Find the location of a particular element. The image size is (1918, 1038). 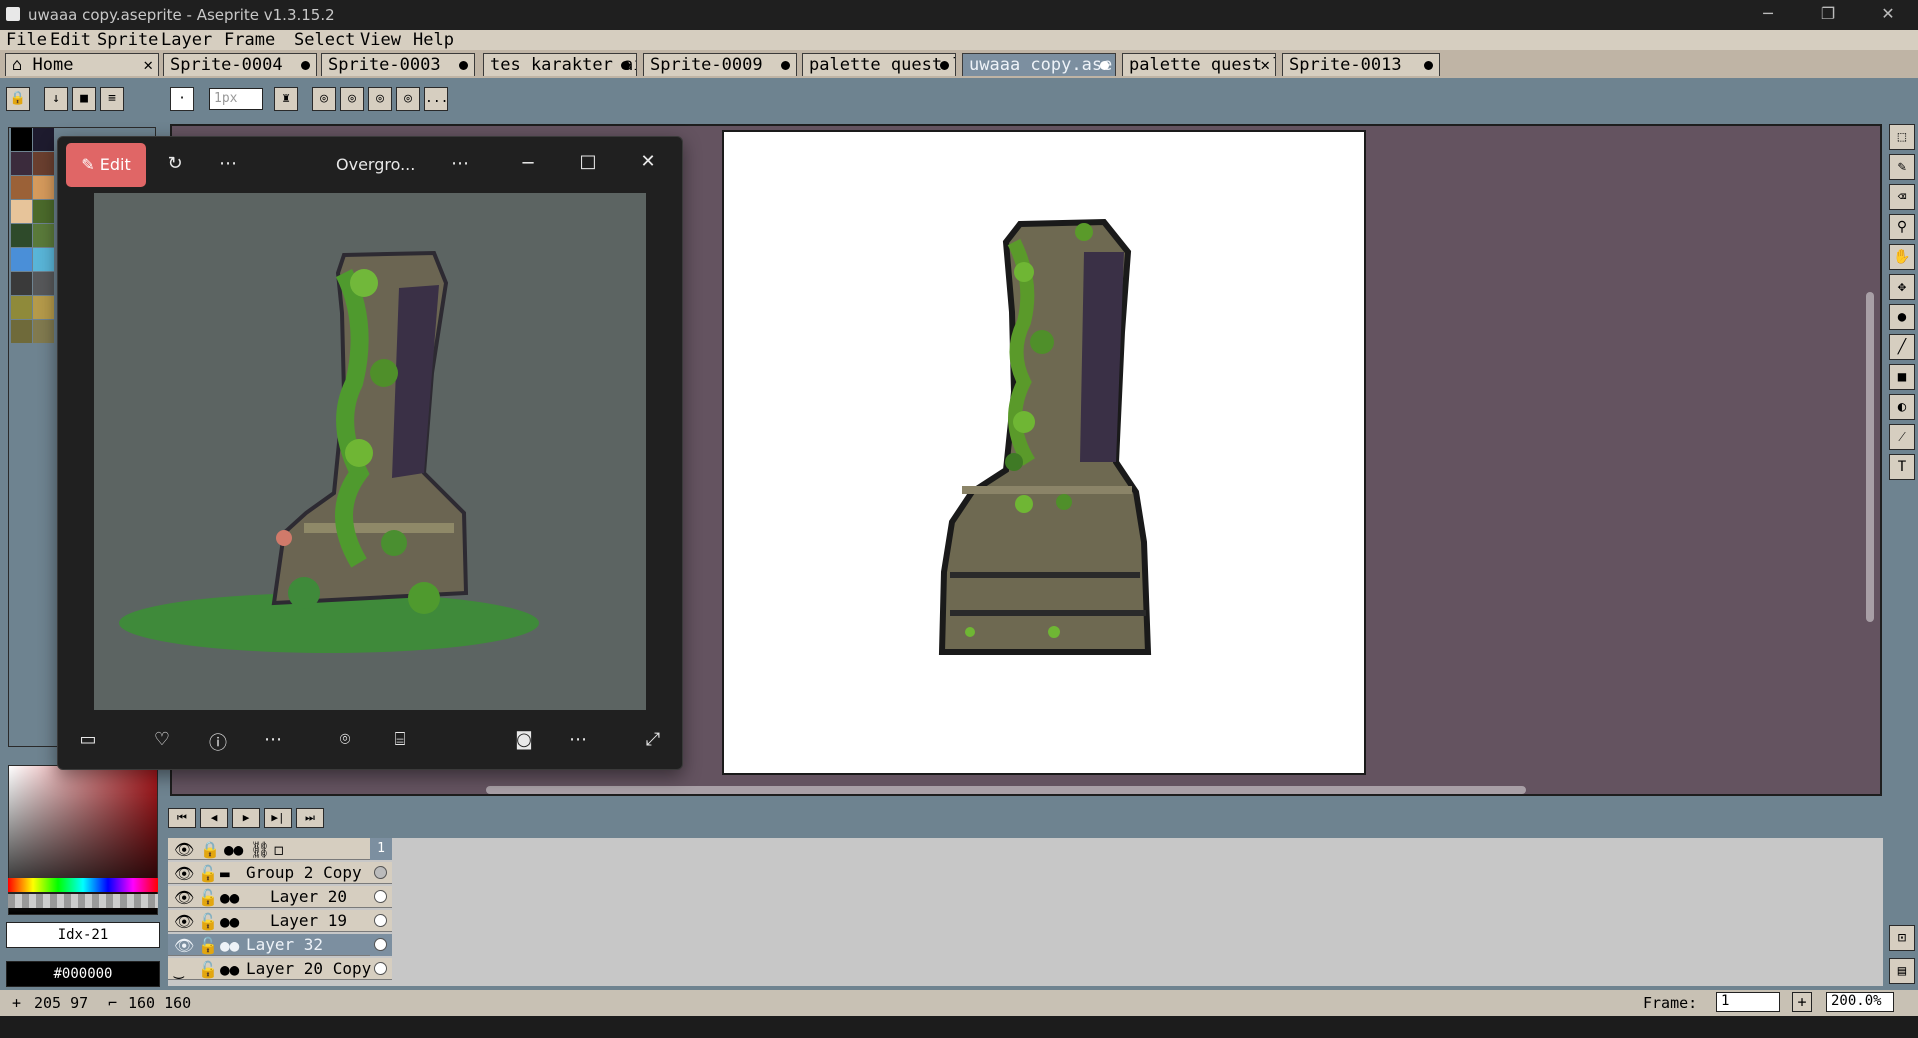

menu-layer: Layer is located at coordinates (186, 40).